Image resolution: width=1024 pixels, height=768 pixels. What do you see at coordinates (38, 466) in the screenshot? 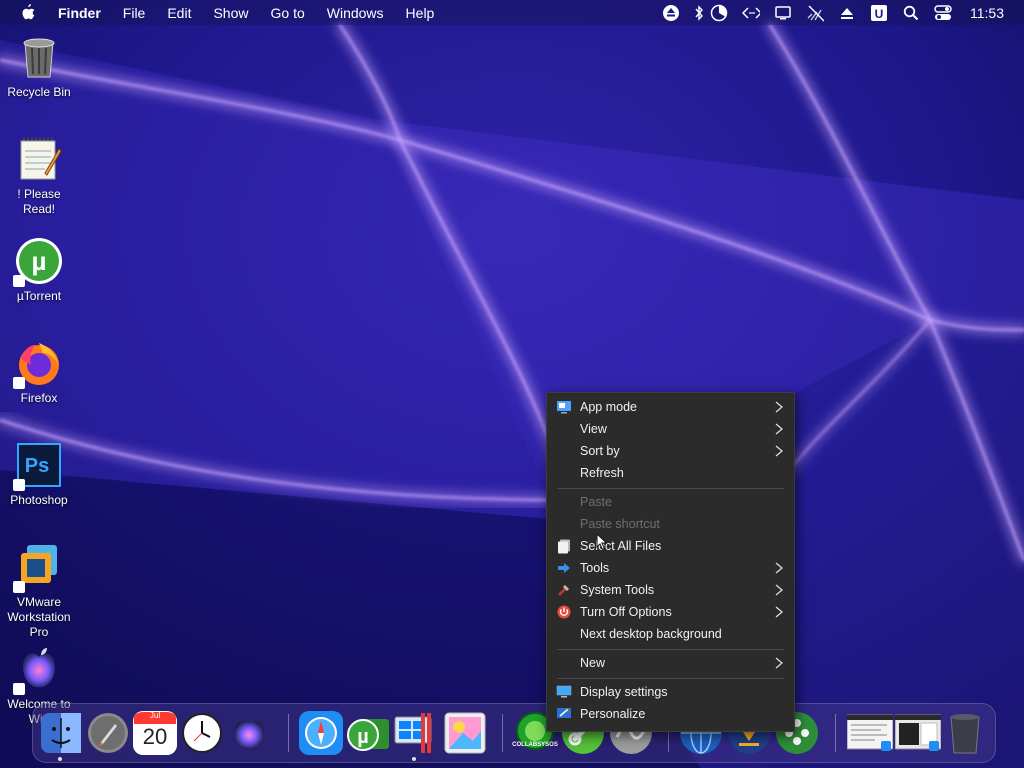
I see `photoshop-icon: Ps` at bounding box center [38, 466].